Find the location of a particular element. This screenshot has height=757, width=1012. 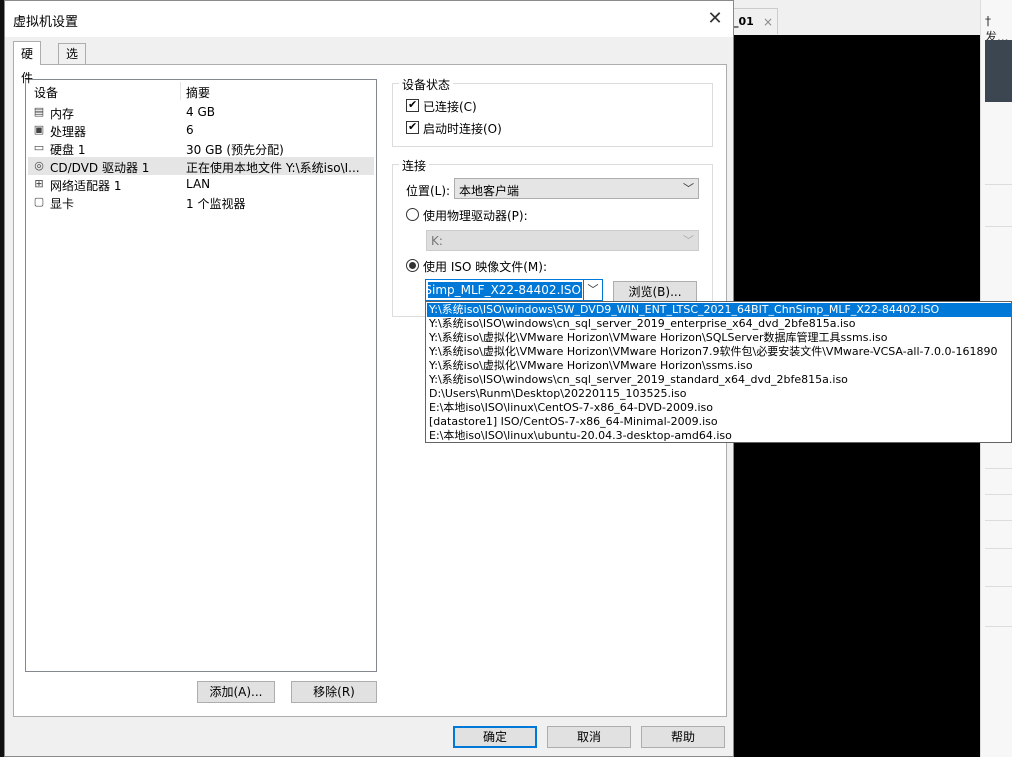

connected-checkbox: ✔ is located at coordinates (412, 105).